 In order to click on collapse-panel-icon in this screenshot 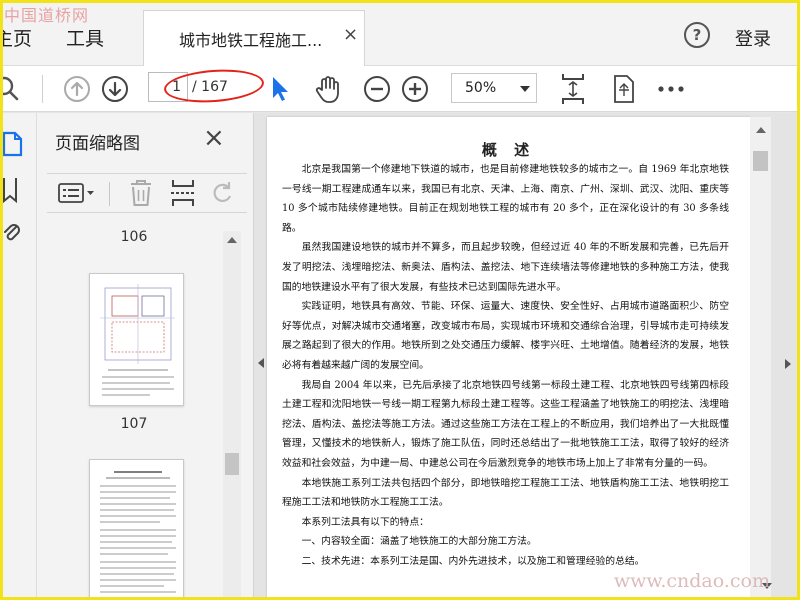, I will do `click(261, 363)`.